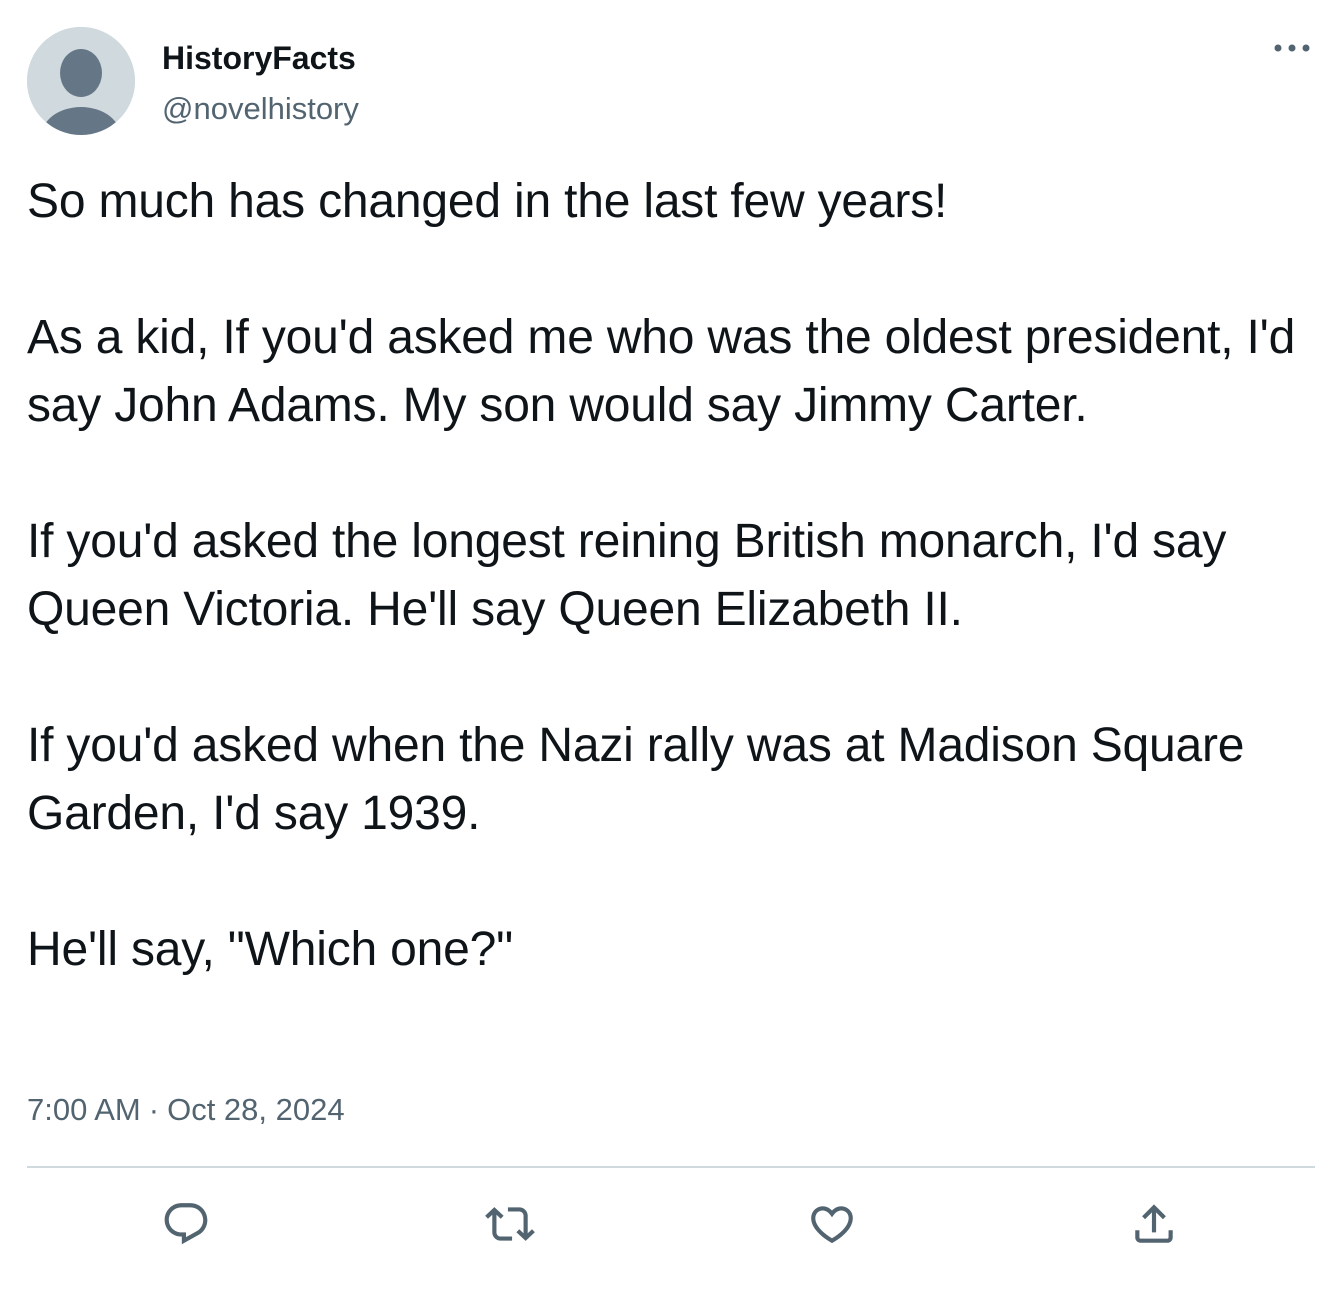 This screenshot has height=1305, width=1343. I want to click on tweet-paragraph: He'll say, "Which one?", so click(270, 949).